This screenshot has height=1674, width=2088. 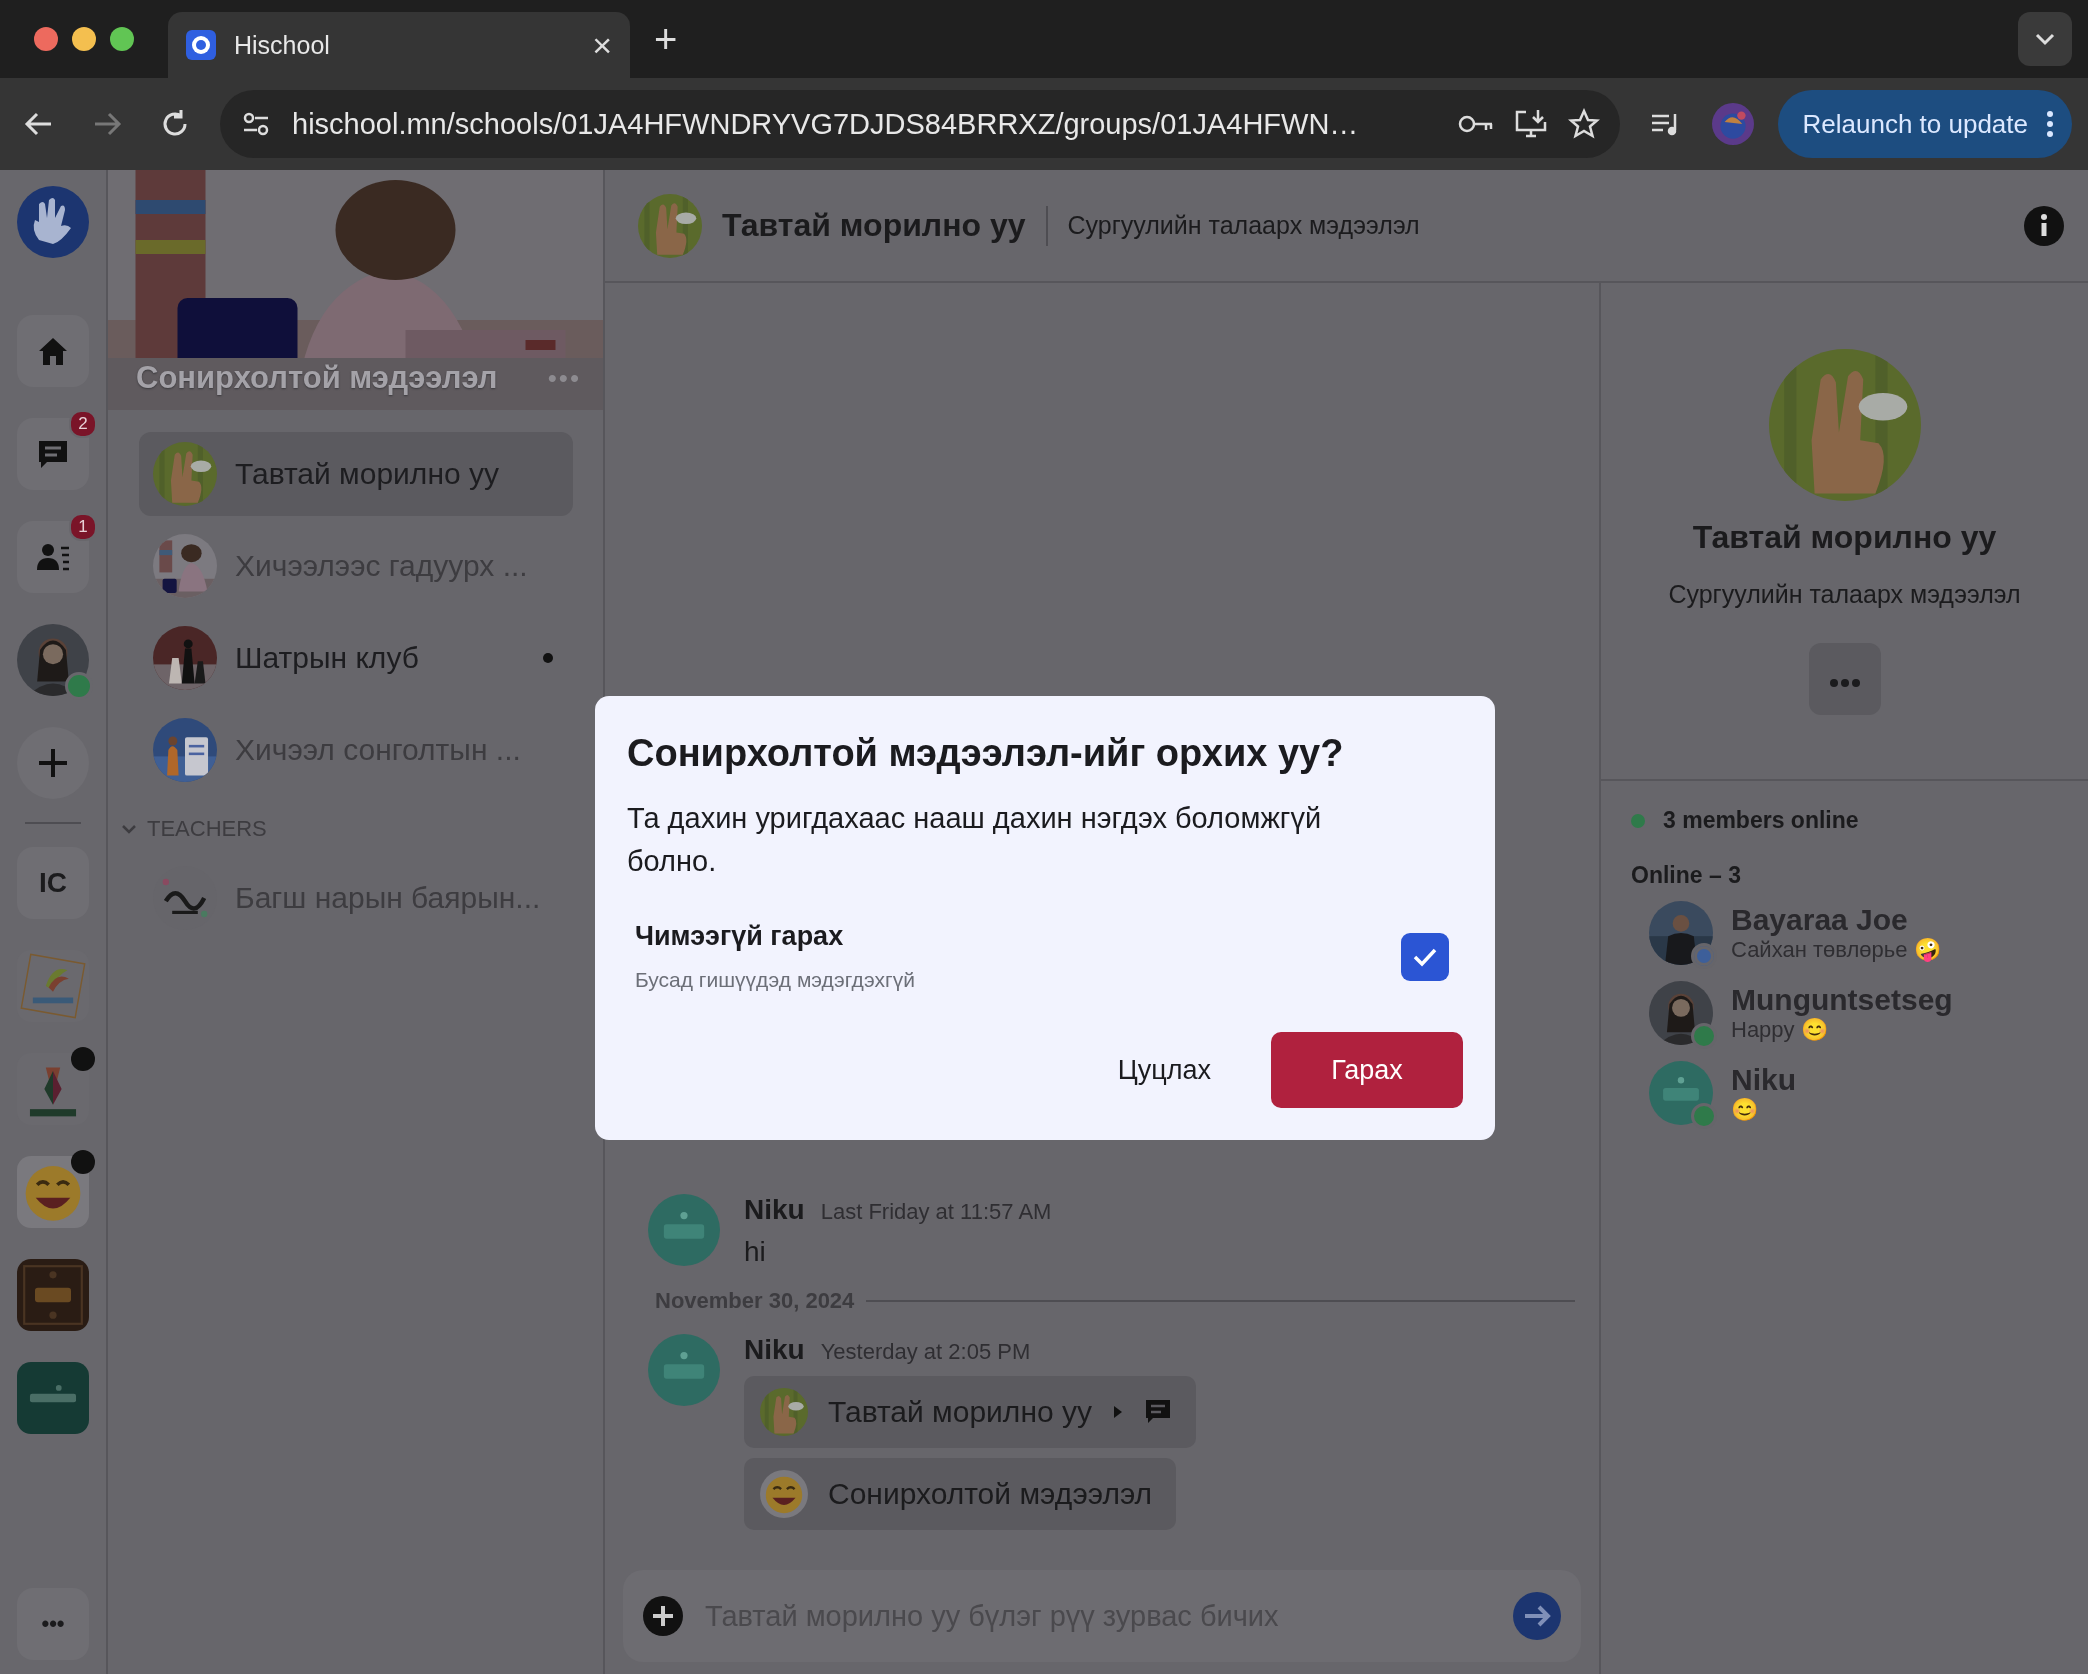 What do you see at coordinates (548, 658) in the screenshot?
I see `unread-dot` at bounding box center [548, 658].